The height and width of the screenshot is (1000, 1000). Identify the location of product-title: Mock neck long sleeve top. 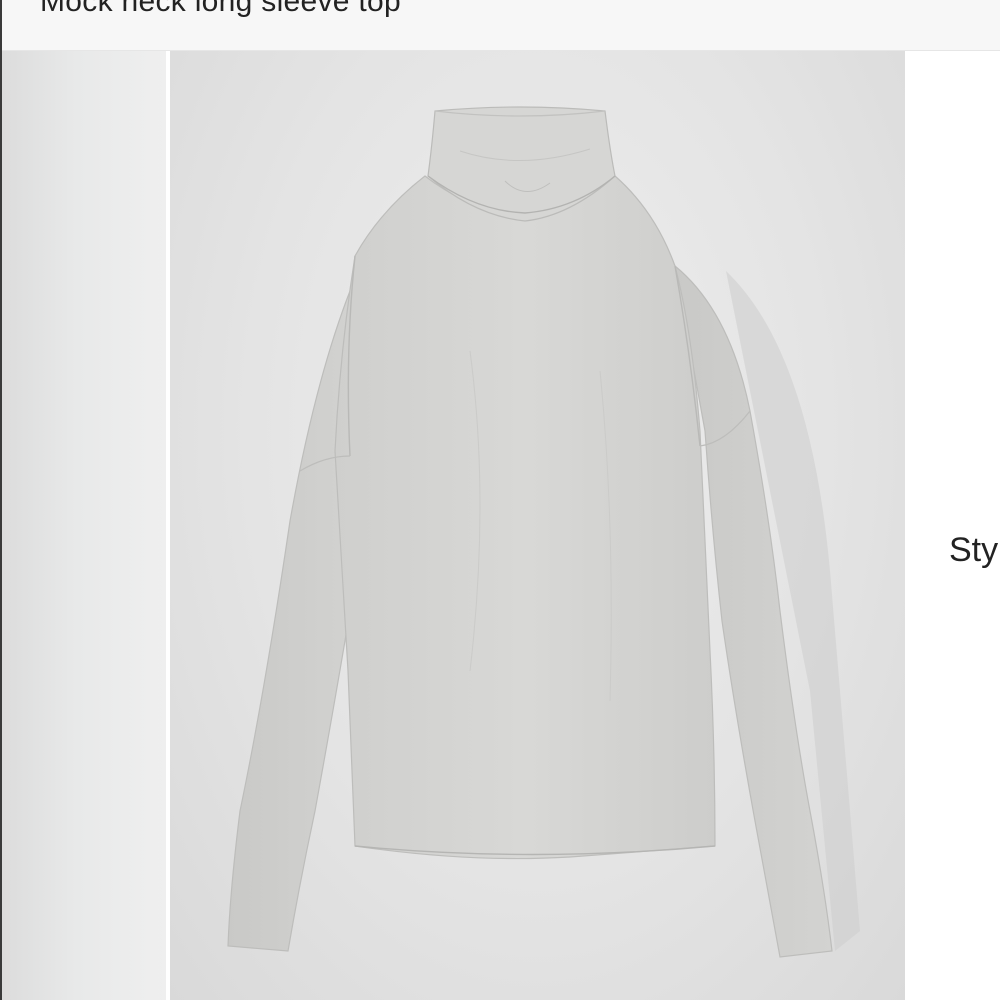
(221, 9).